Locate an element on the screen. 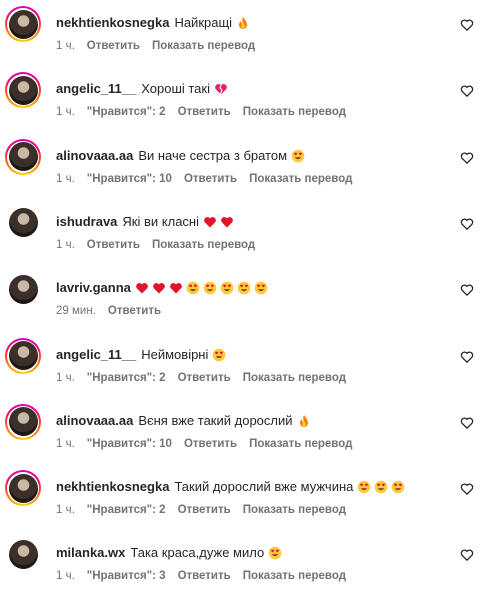 This screenshot has width=484, height=592. comment-text-line: alinovaaa.aa Ви наче сестра з братом is located at coordinates (180, 156).